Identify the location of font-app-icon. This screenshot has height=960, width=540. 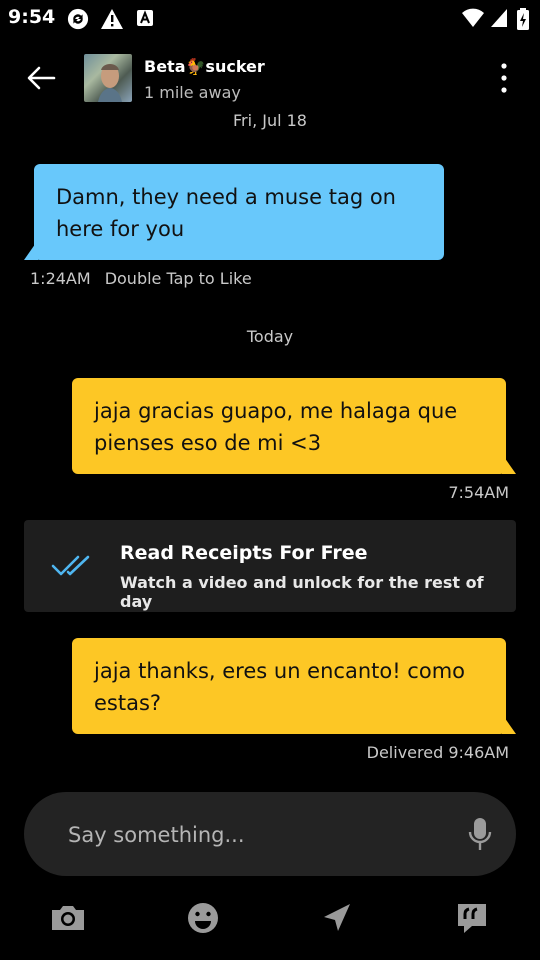
(145, 18).